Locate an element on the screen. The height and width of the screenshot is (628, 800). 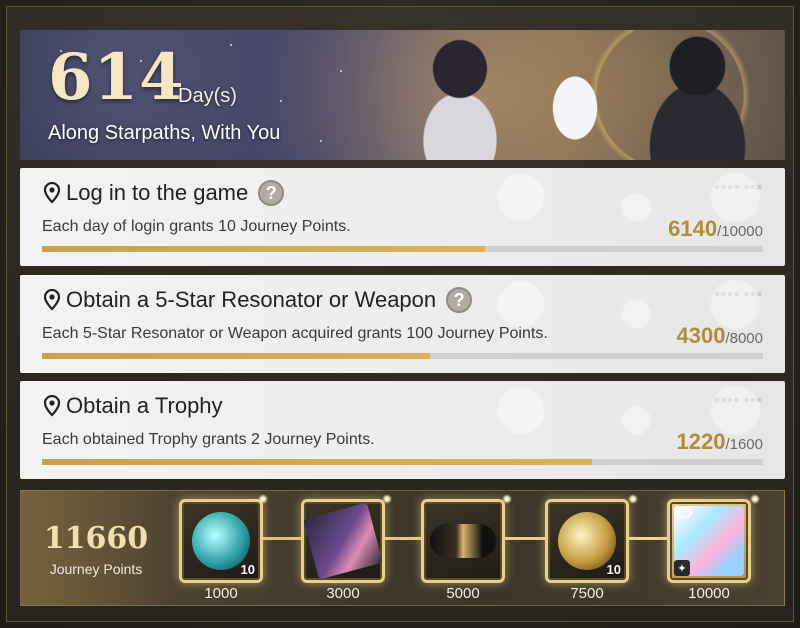
device-icon is located at coordinates (463, 541).